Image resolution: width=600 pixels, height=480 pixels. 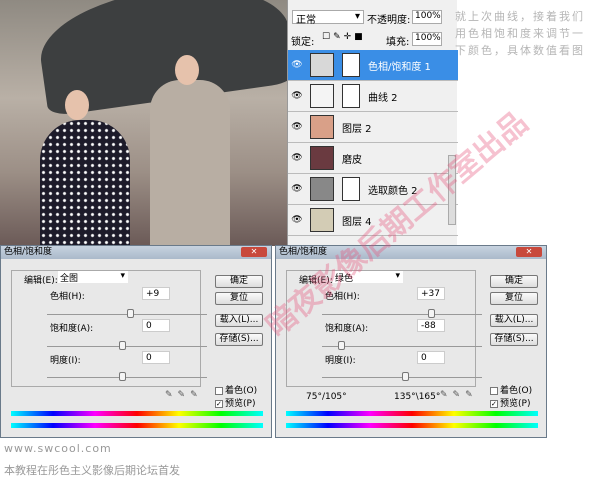 What do you see at coordinates (389, 20) in the screenshot?
I see `opacity-label: 不透明度:` at bounding box center [389, 20].